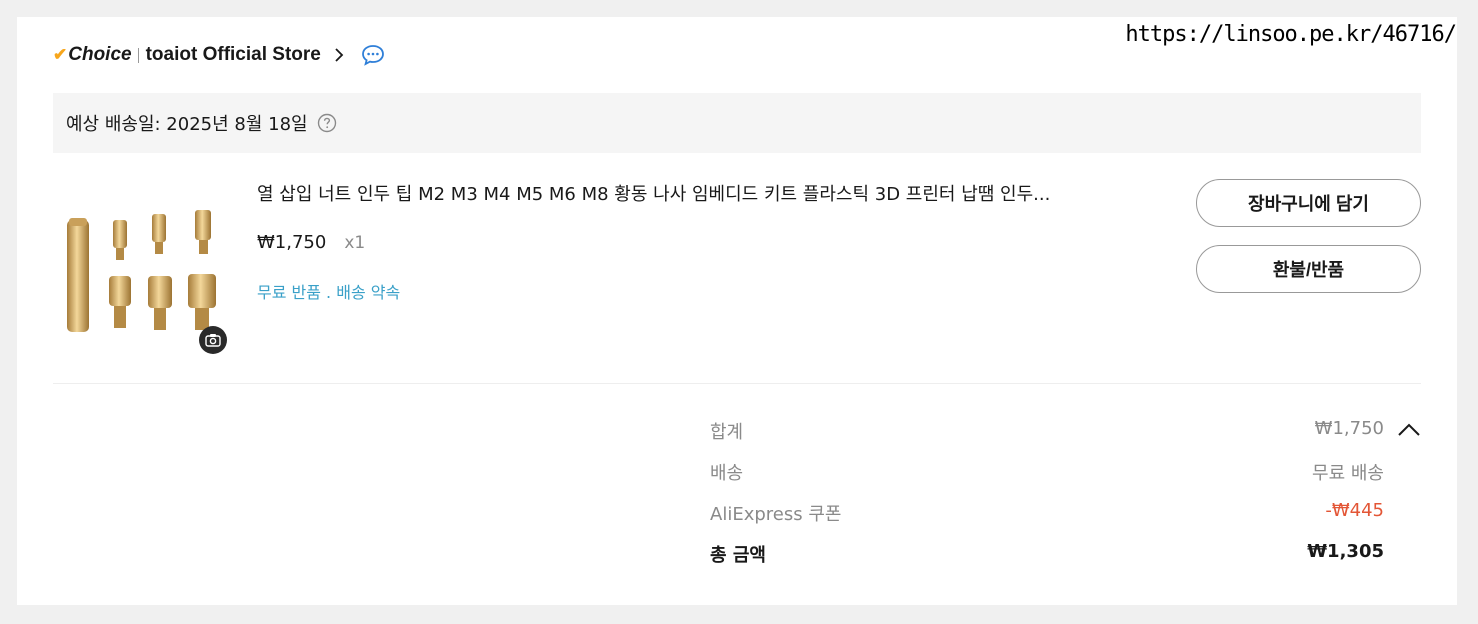 The width and height of the screenshot is (1478, 624). Describe the element at coordinates (1291, 34) in the screenshot. I see `watermark: https://linsoo.pe.kr/46716/` at that location.